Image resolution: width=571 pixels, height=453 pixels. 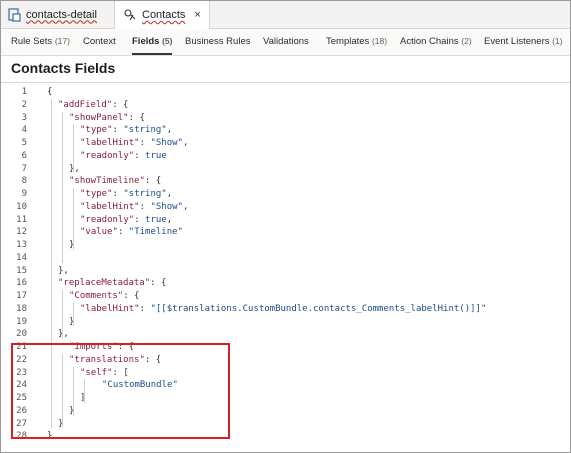 What do you see at coordinates (21, 257) in the screenshot?
I see `line-number: 14` at bounding box center [21, 257].